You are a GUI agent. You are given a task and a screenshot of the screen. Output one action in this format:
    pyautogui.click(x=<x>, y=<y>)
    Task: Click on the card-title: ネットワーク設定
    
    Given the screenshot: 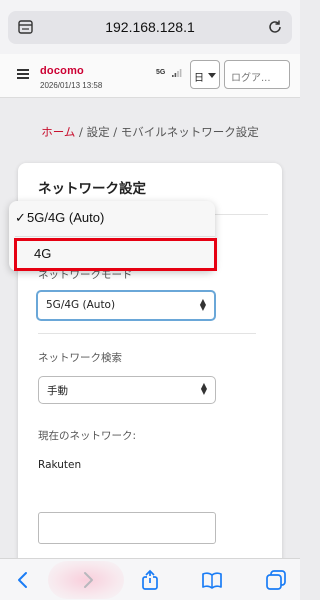 What is the action you would take?
    pyautogui.click(x=92, y=189)
    